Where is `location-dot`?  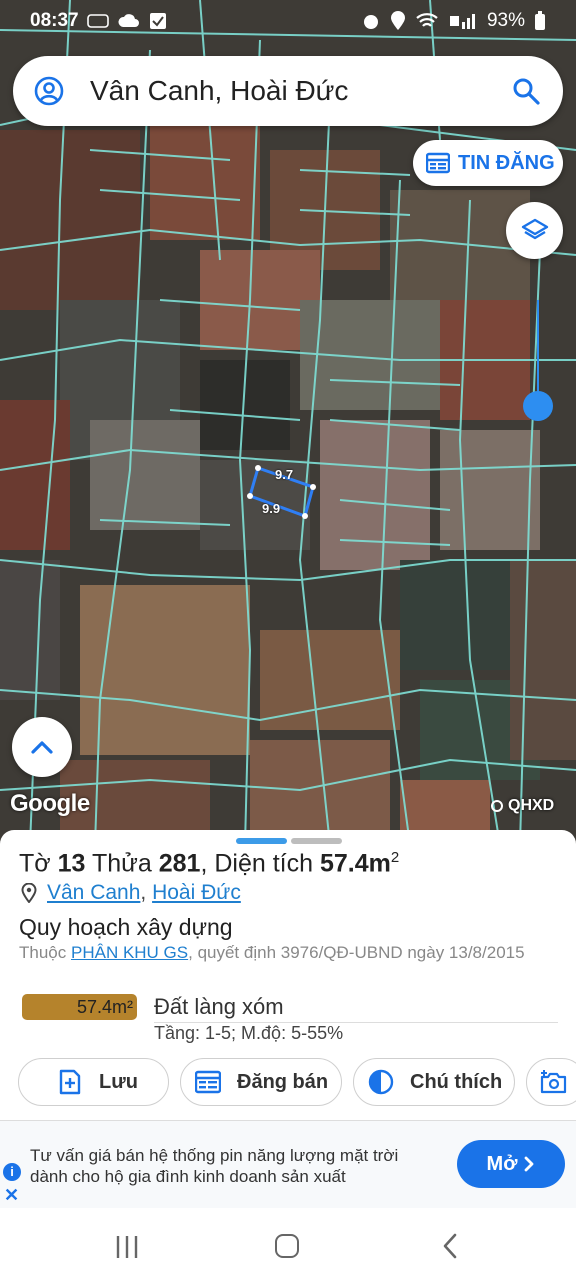
location-dot is located at coordinates (538, 406).